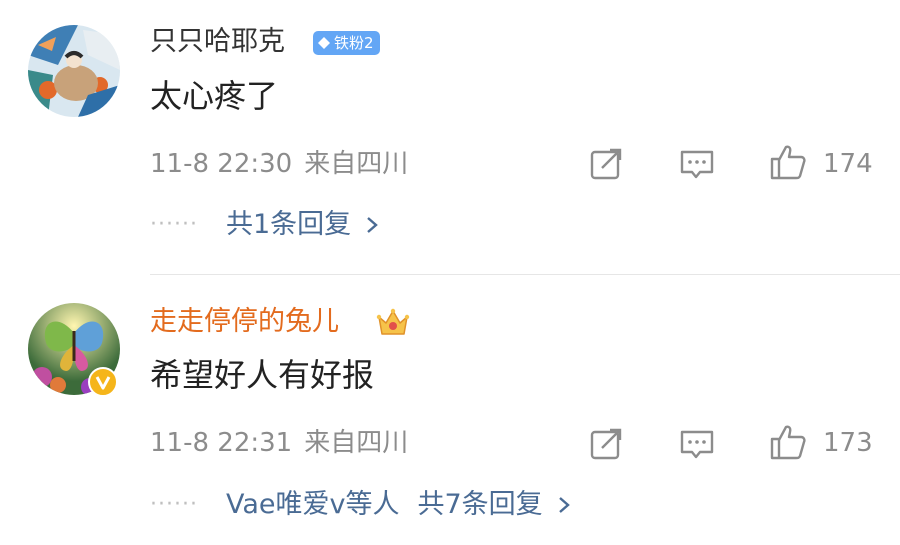  What do you see at coordinates (354, 43) in the screenshot?
I see `badge-label: 铁粉2` at bounding box center [354, 43].